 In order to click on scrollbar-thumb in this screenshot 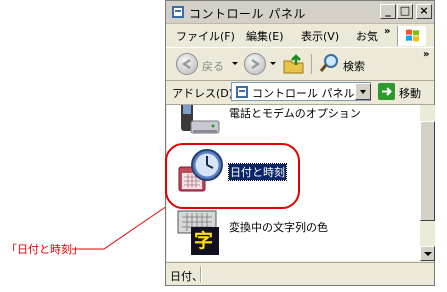, I will do `click(427, 171)`.